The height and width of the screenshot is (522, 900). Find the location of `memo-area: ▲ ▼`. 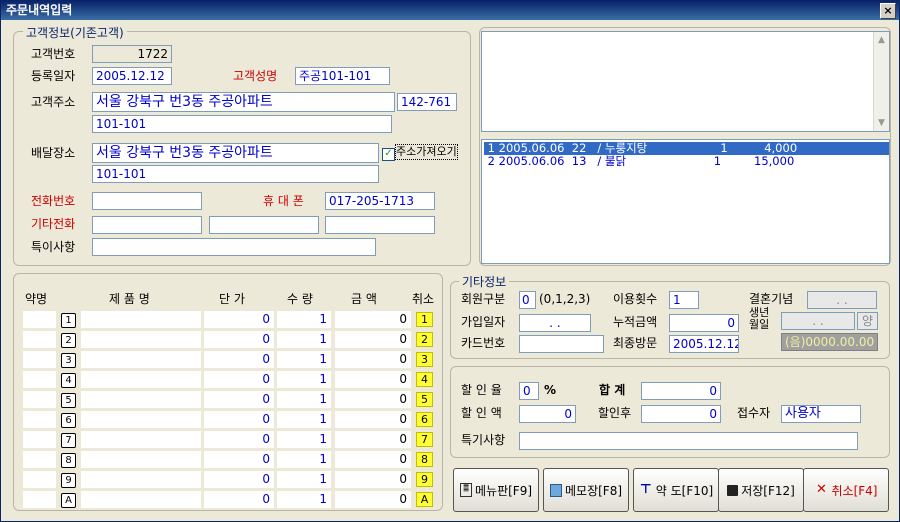

memo-area: ▲ ▼ is located at coordinates (685, 81).